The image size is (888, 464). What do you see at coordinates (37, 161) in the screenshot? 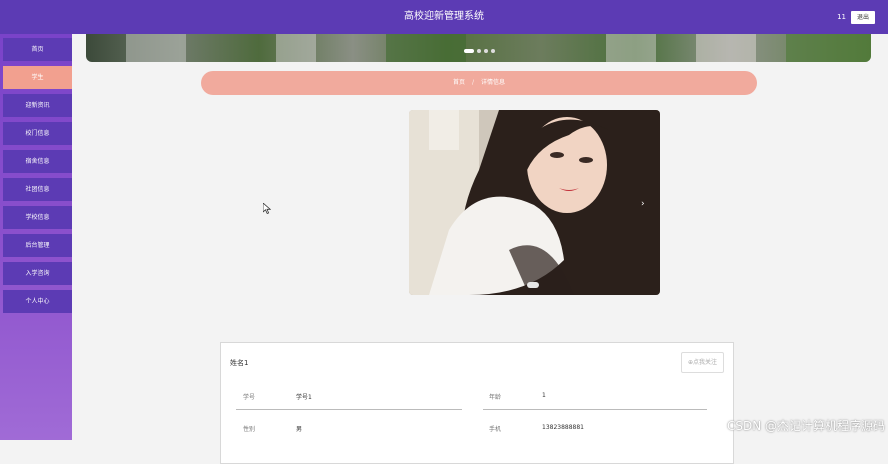
I see `sidebar-item-dorm-info: 宿舍信息` at bounding box center [37, 161].